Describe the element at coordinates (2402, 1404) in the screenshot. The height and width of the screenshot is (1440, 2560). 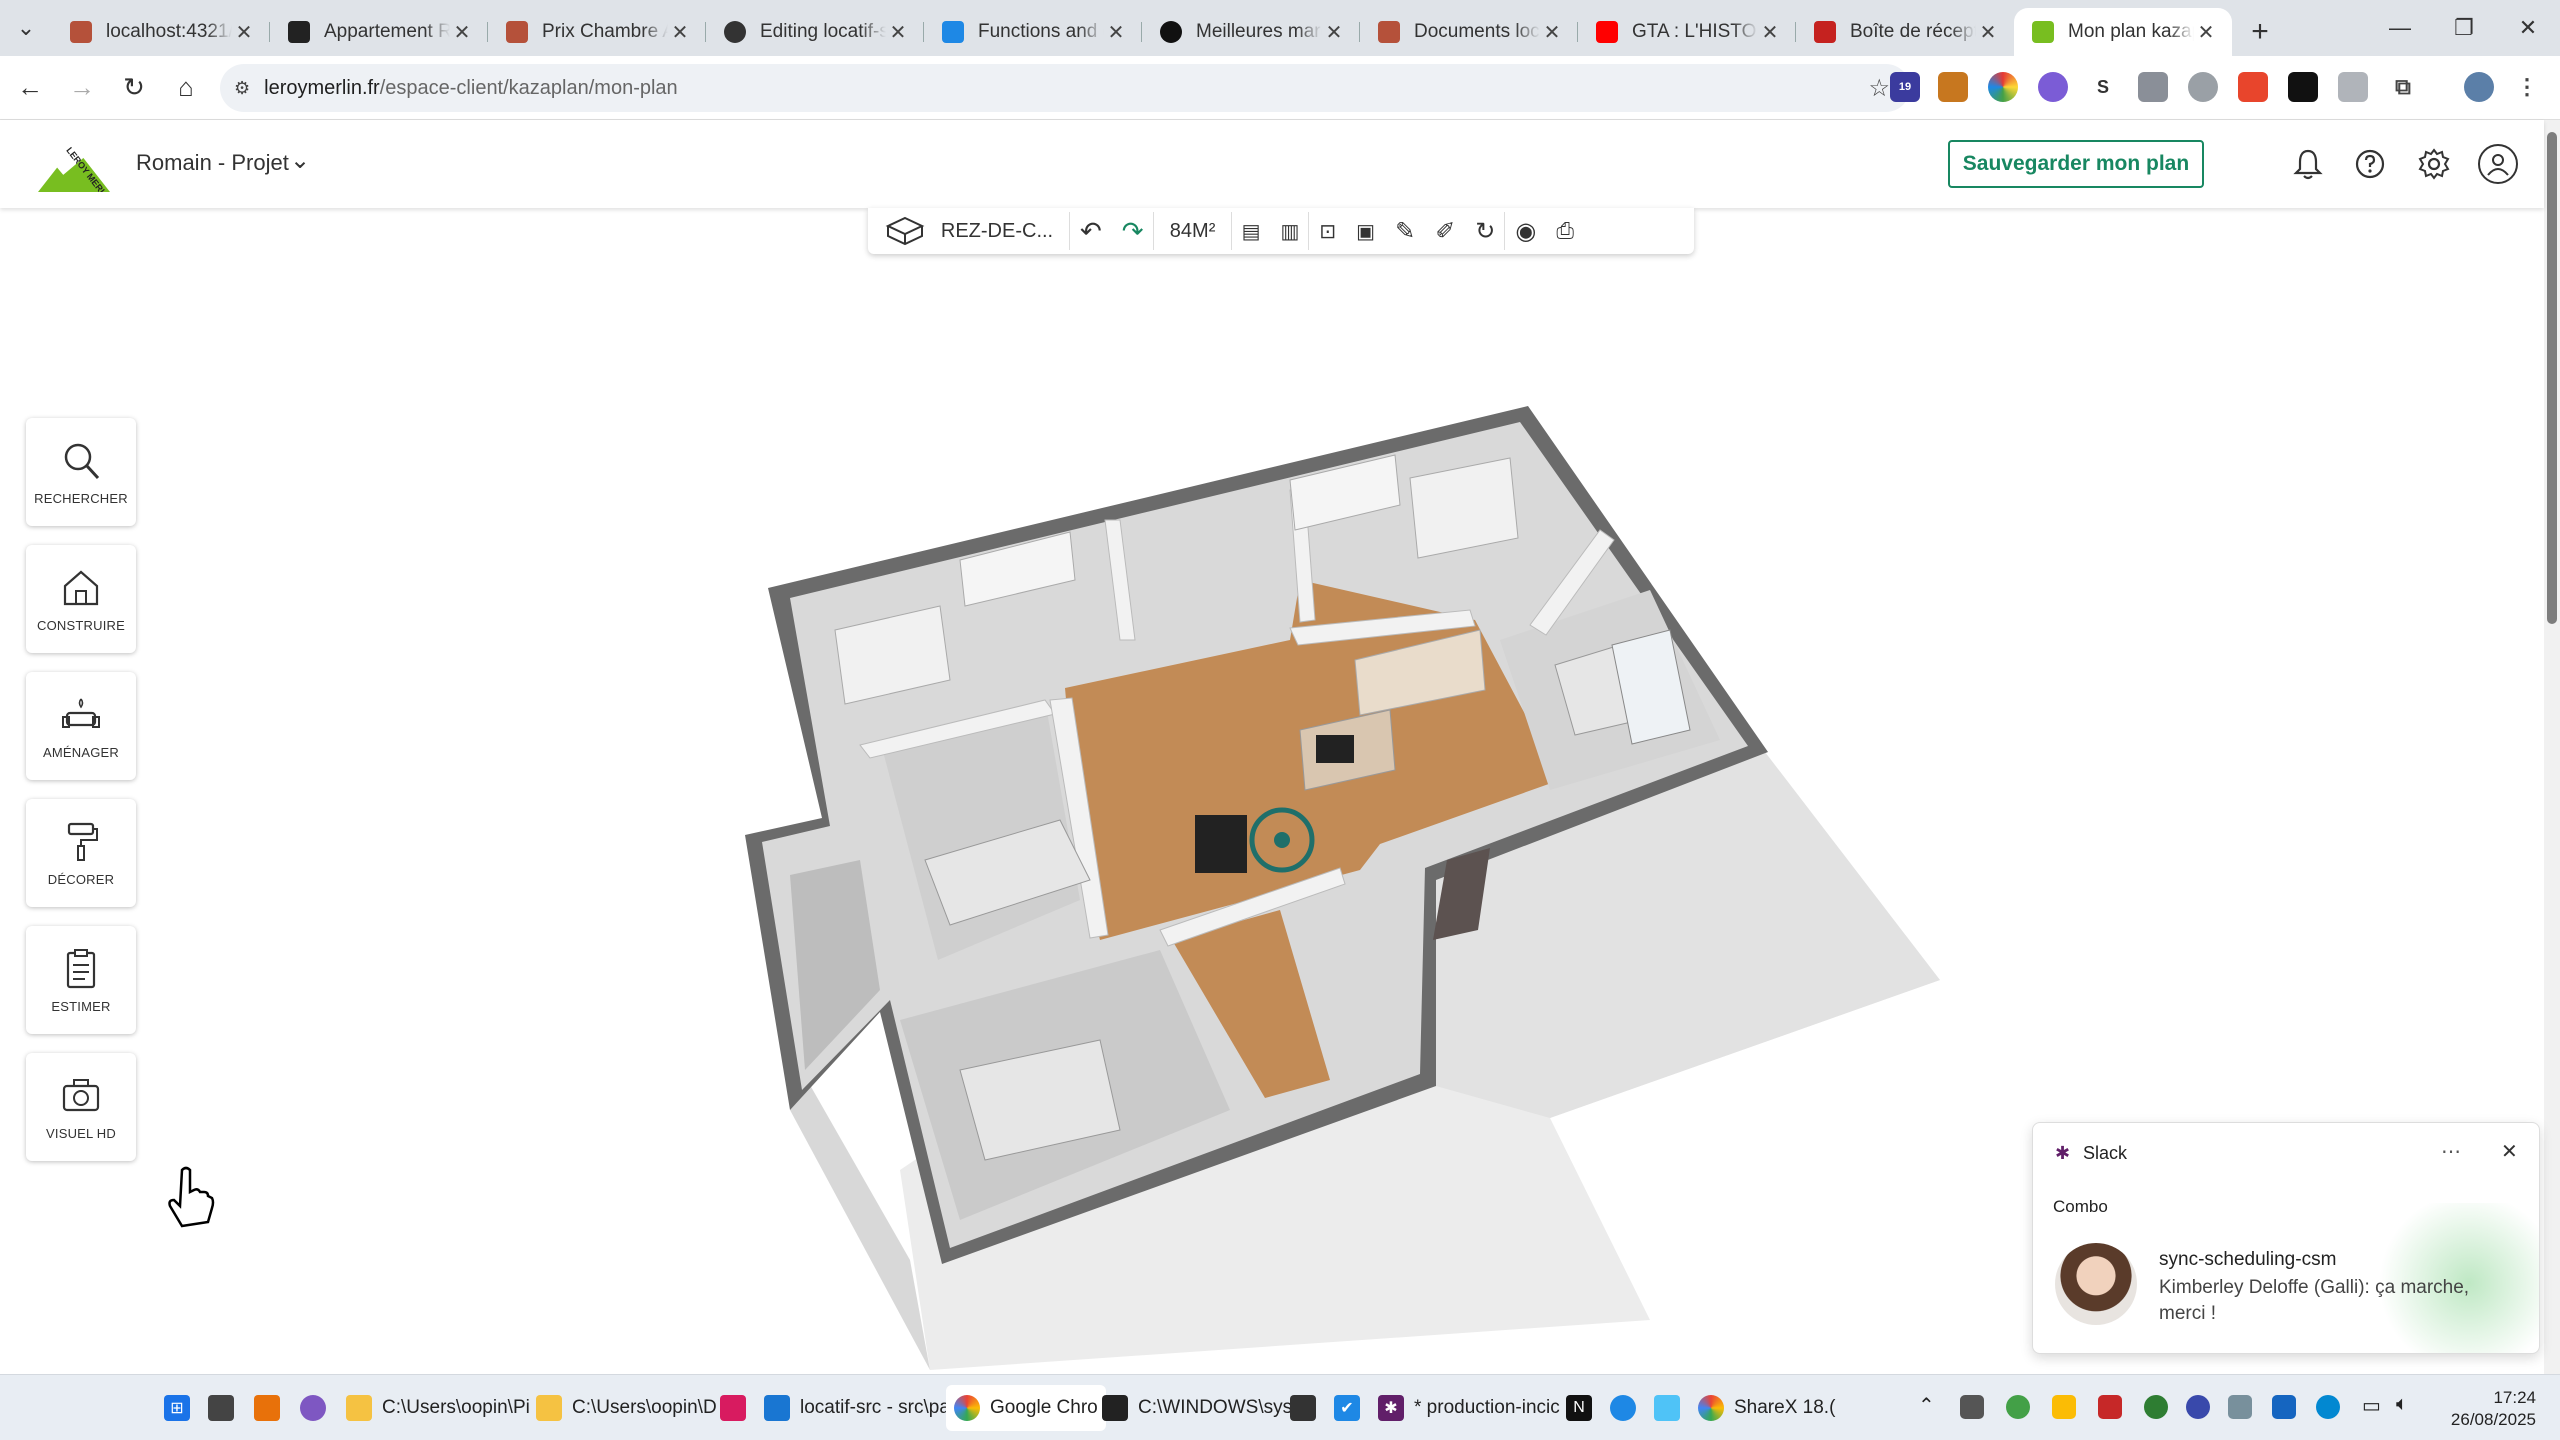
I see `volume-icon: 🔈︎` at that location.